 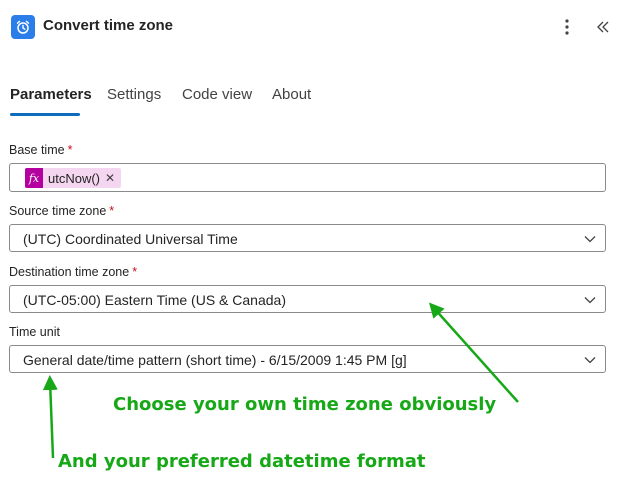 I want to click on destination-time-zone-label: Destination time zone *, so click(x=73, y=272).